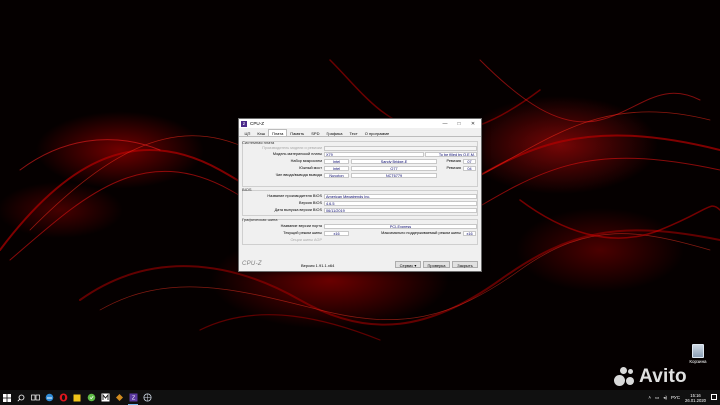  What do you see at coordinates (258, 142) in the screenshot?
I see `motherboard-section-title: Системная плата` at bounding box center [258, 142].